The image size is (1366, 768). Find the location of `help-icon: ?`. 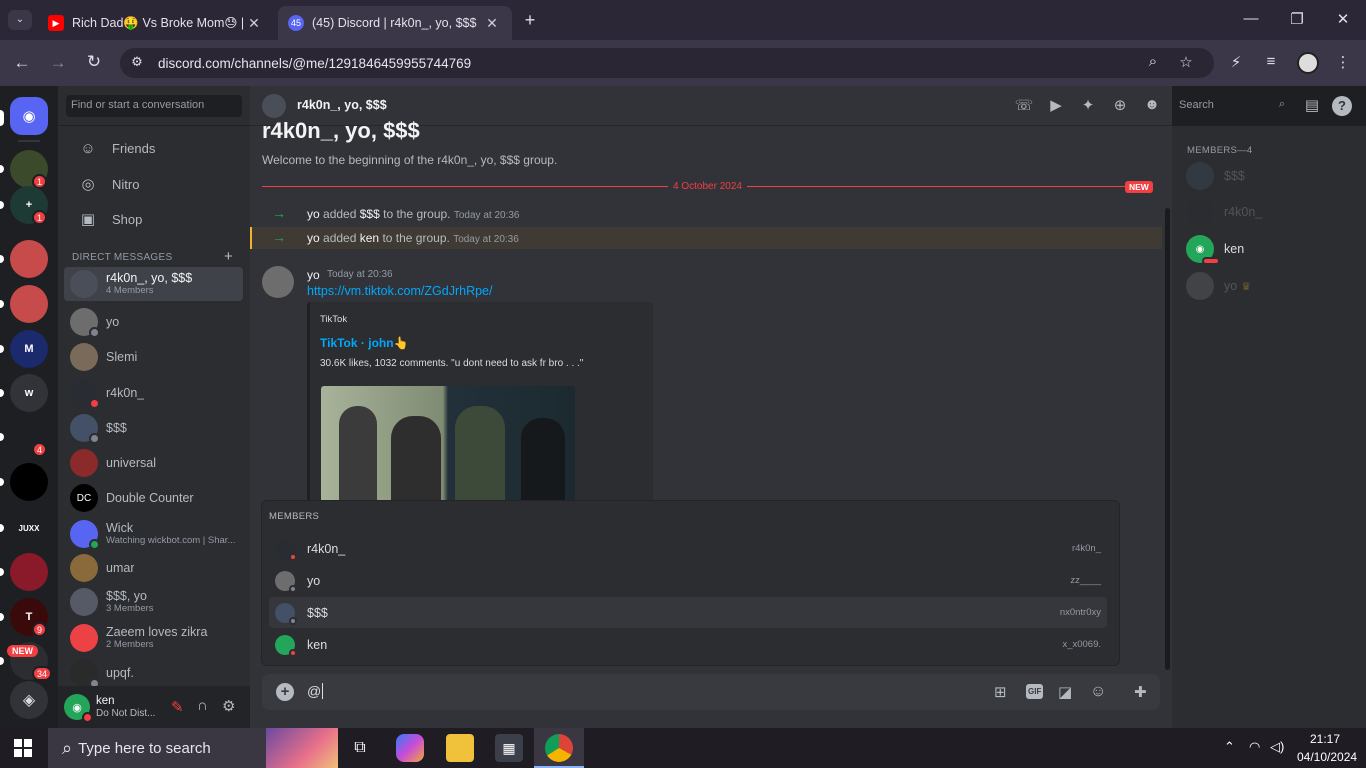

help-icon: ? is located at coordinates (1342, 106).